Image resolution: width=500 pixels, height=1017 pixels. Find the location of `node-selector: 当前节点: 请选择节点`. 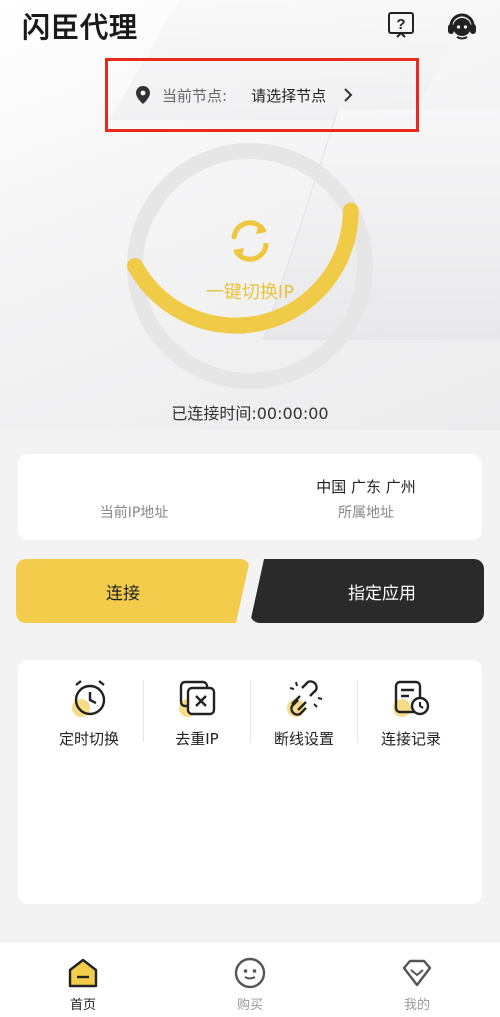

node-selector: 当前节点: 请选择节点 is located at coordinates (262, 95).